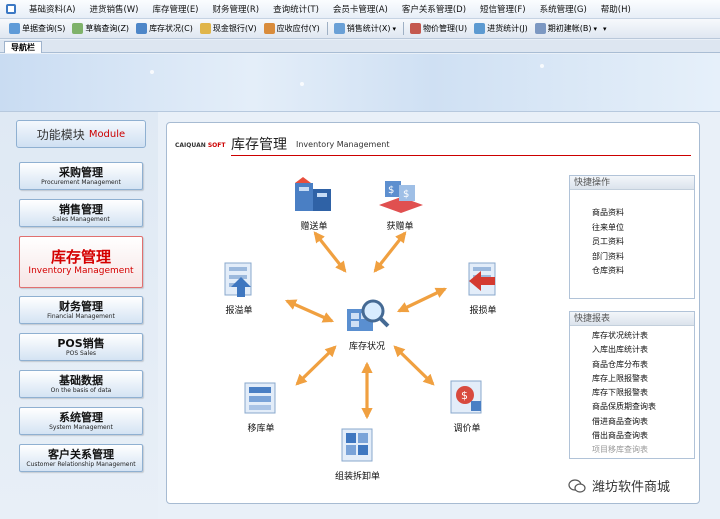  What do you see at coordinates (605, 29) in the screenshot?
I see `toolbar-overflow-icon: ▾` at bounding box center [605, 29].